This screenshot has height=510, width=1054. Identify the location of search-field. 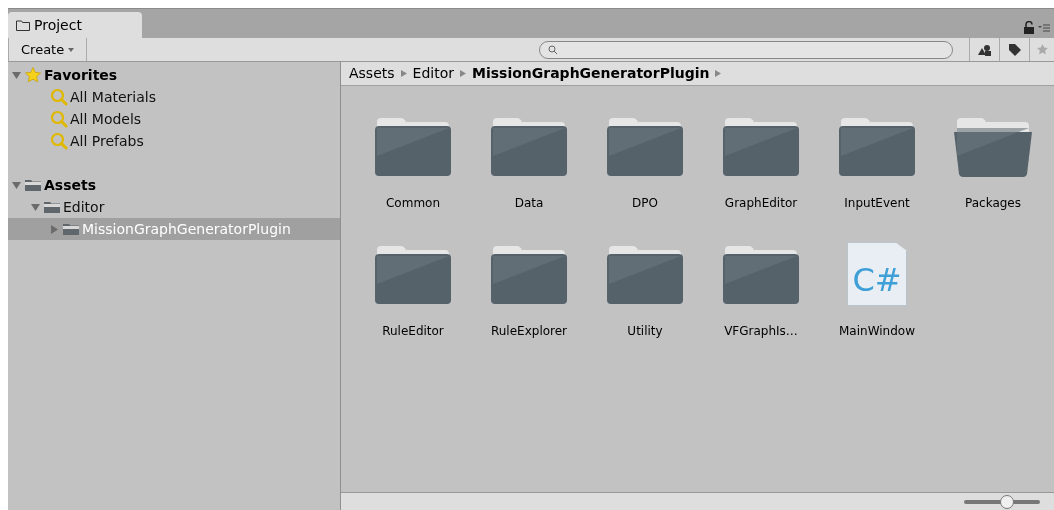
(746, 49).